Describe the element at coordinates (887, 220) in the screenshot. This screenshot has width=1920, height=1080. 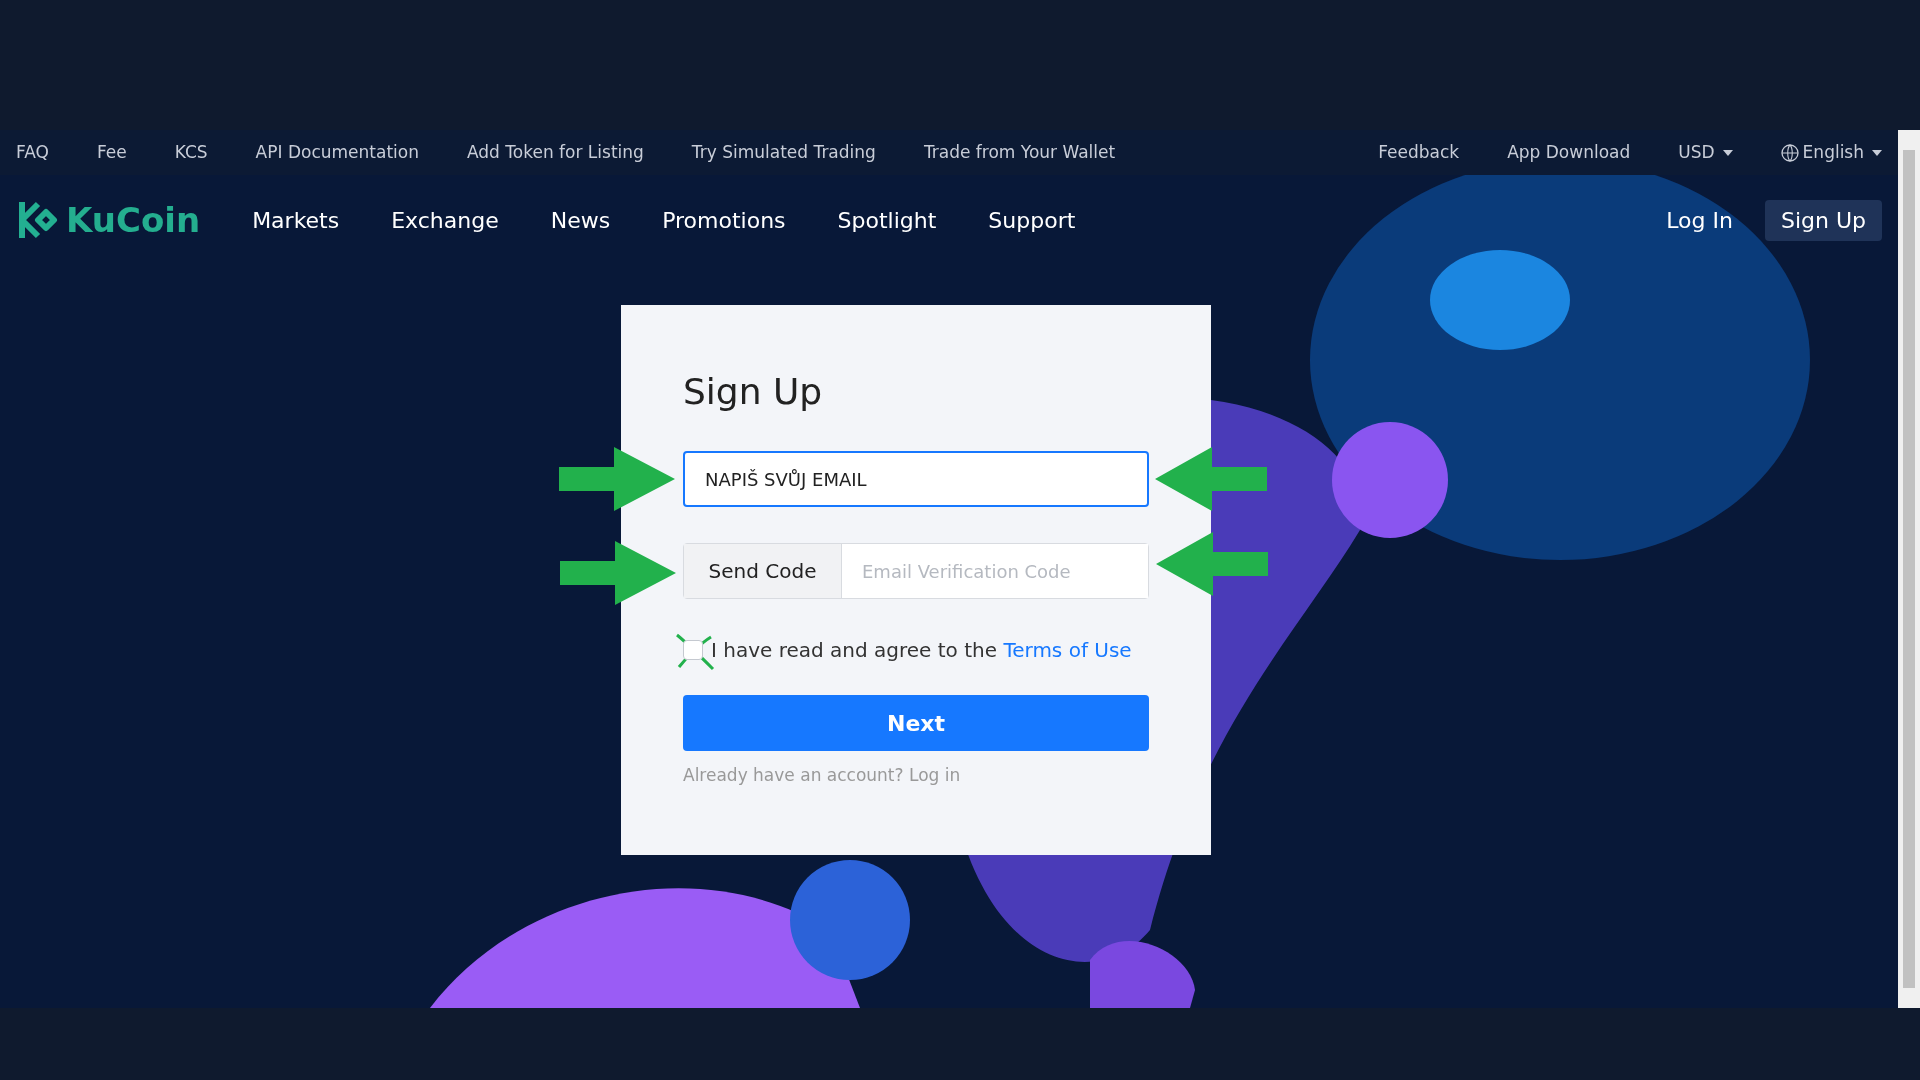
I see `nav-link: Spotlight` at that location.